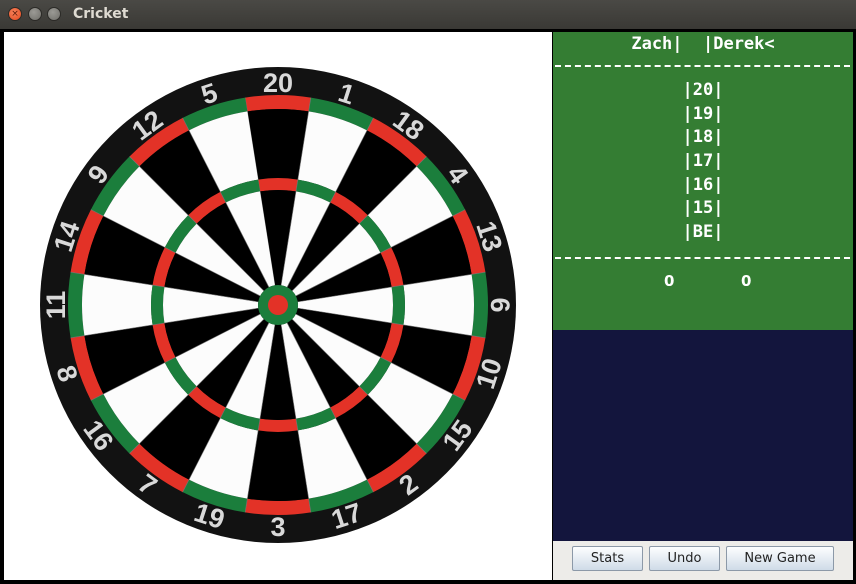 Image resolution: width=856 pixels, height=584 pixels. Describe the element at coordinates (56, 305) in the screenshot. I see `board-number-11: 11` at that location.